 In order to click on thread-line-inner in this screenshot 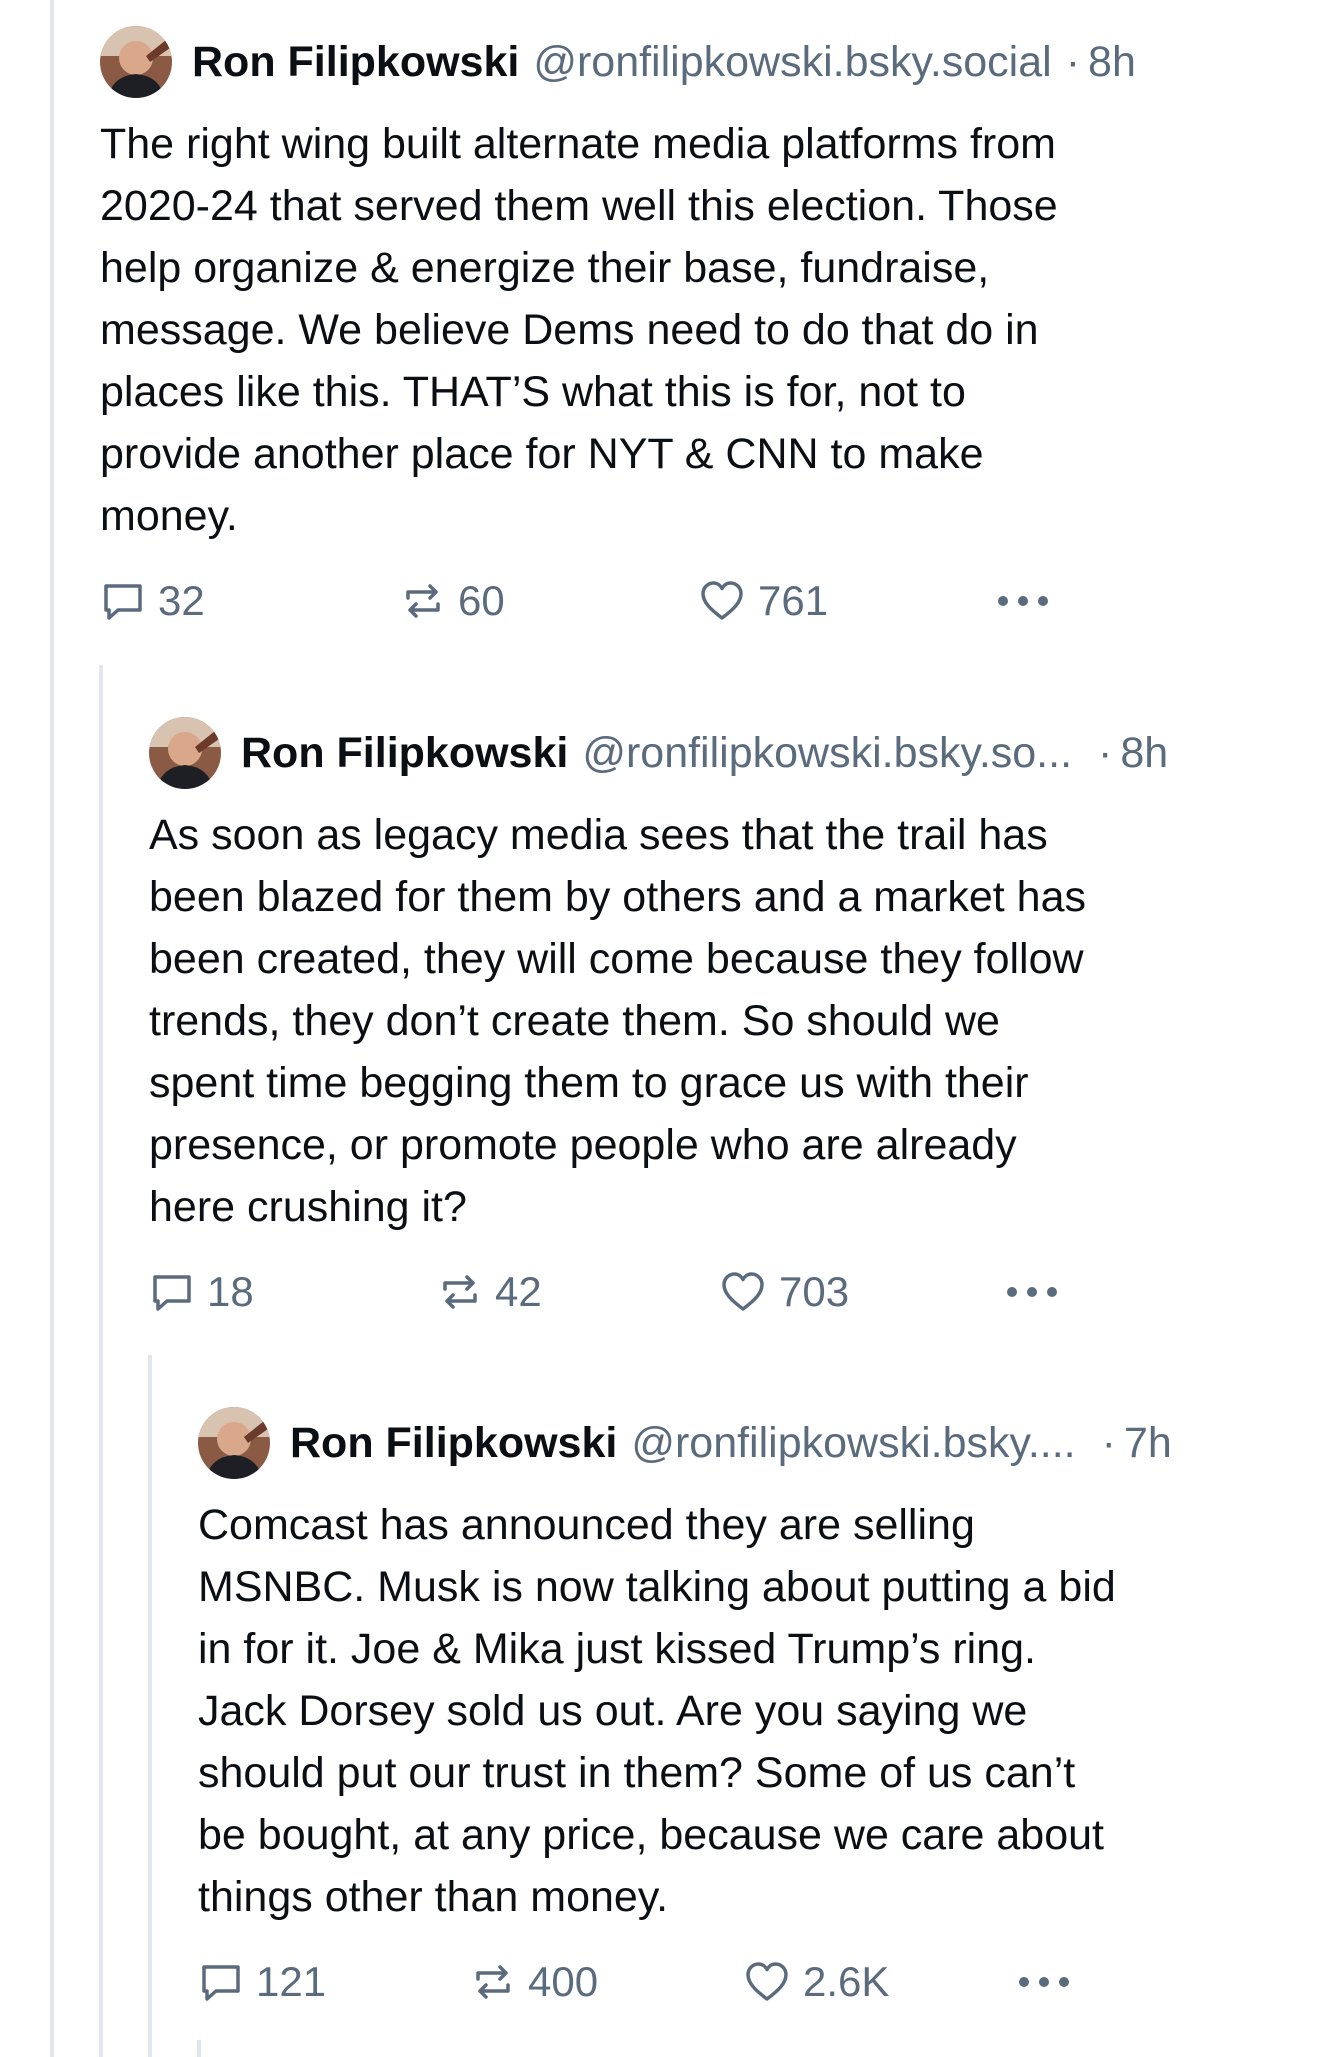, I will do `click(150, 1706)`.